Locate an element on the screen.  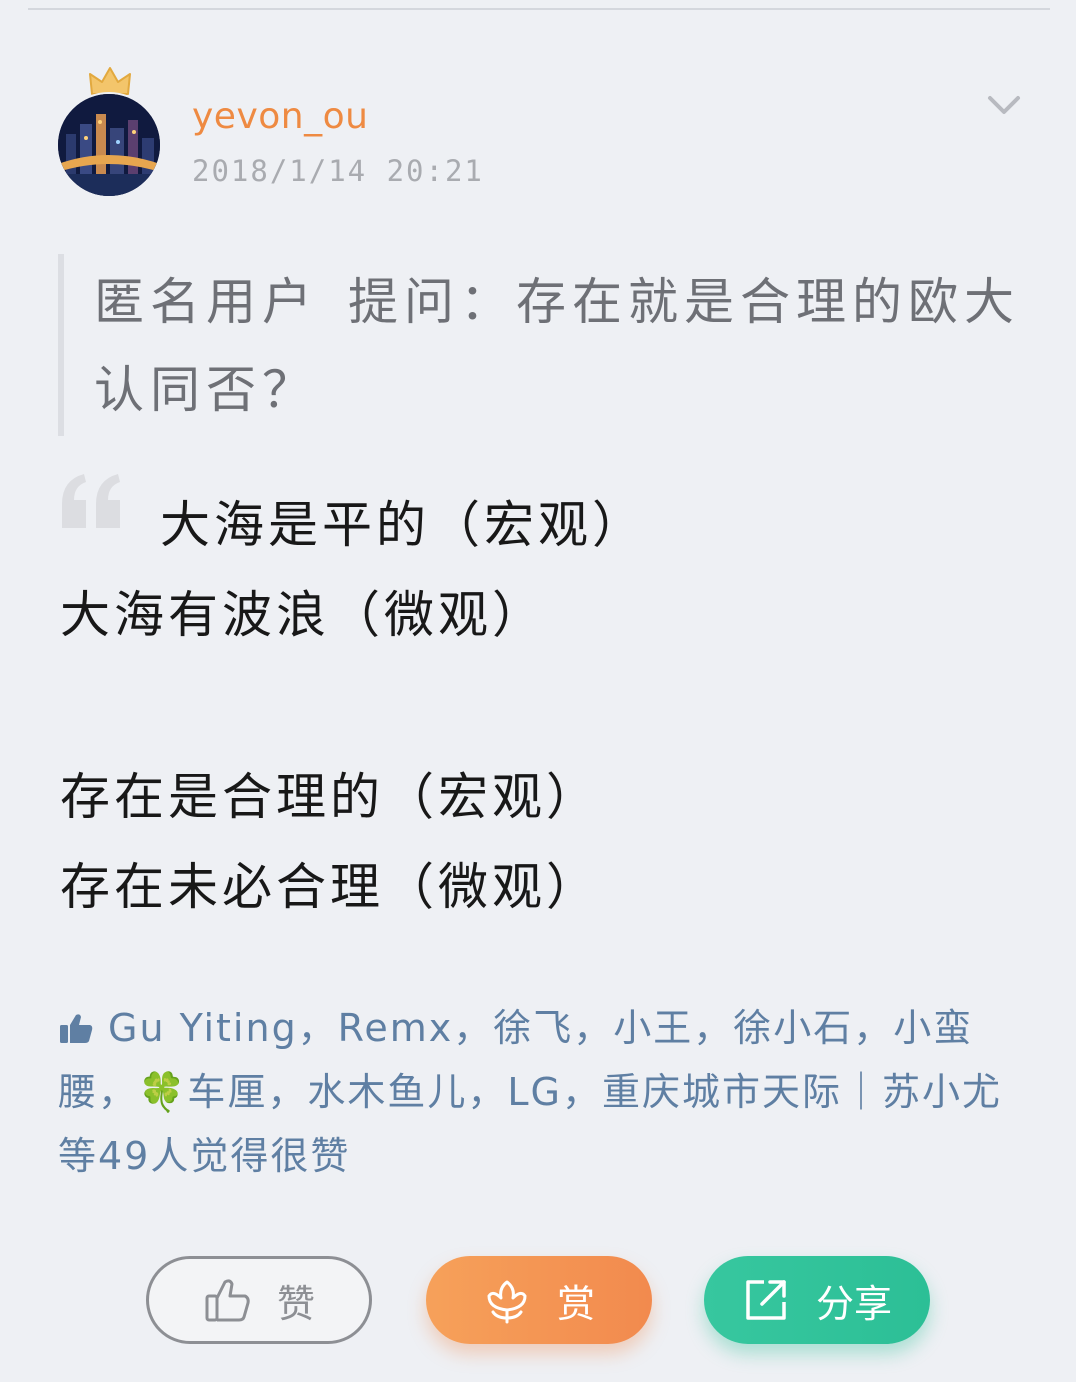
author-name: yevon_ou is located at coordinates (280, 116).